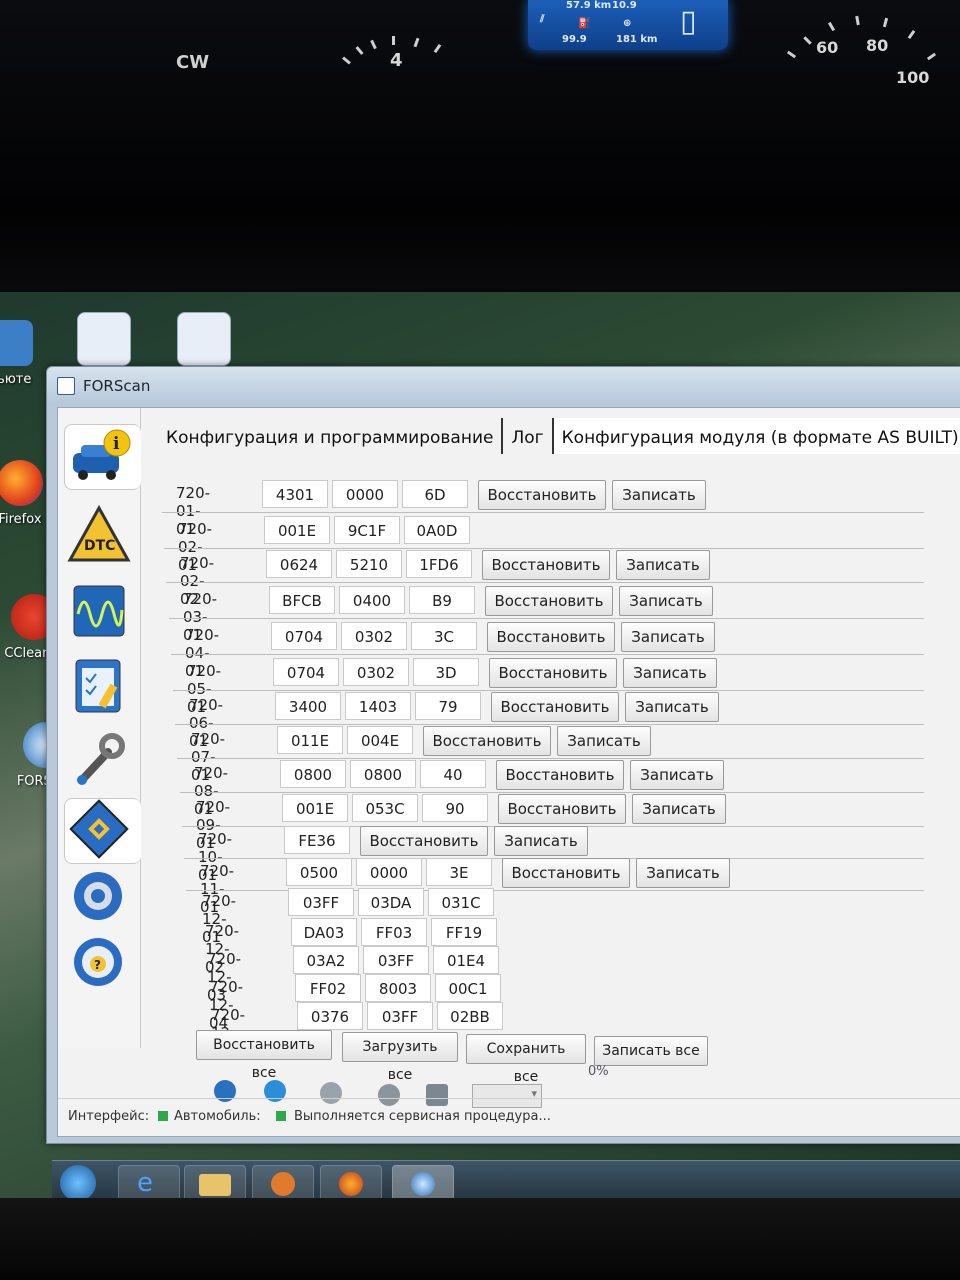 Image resolution: width=960 pixels, height=1280 pixels. What do you see at coordinates (466, 960) in the screenshot?
I see `hex-value-cell: 01E4` at bounding box center [466, 960].